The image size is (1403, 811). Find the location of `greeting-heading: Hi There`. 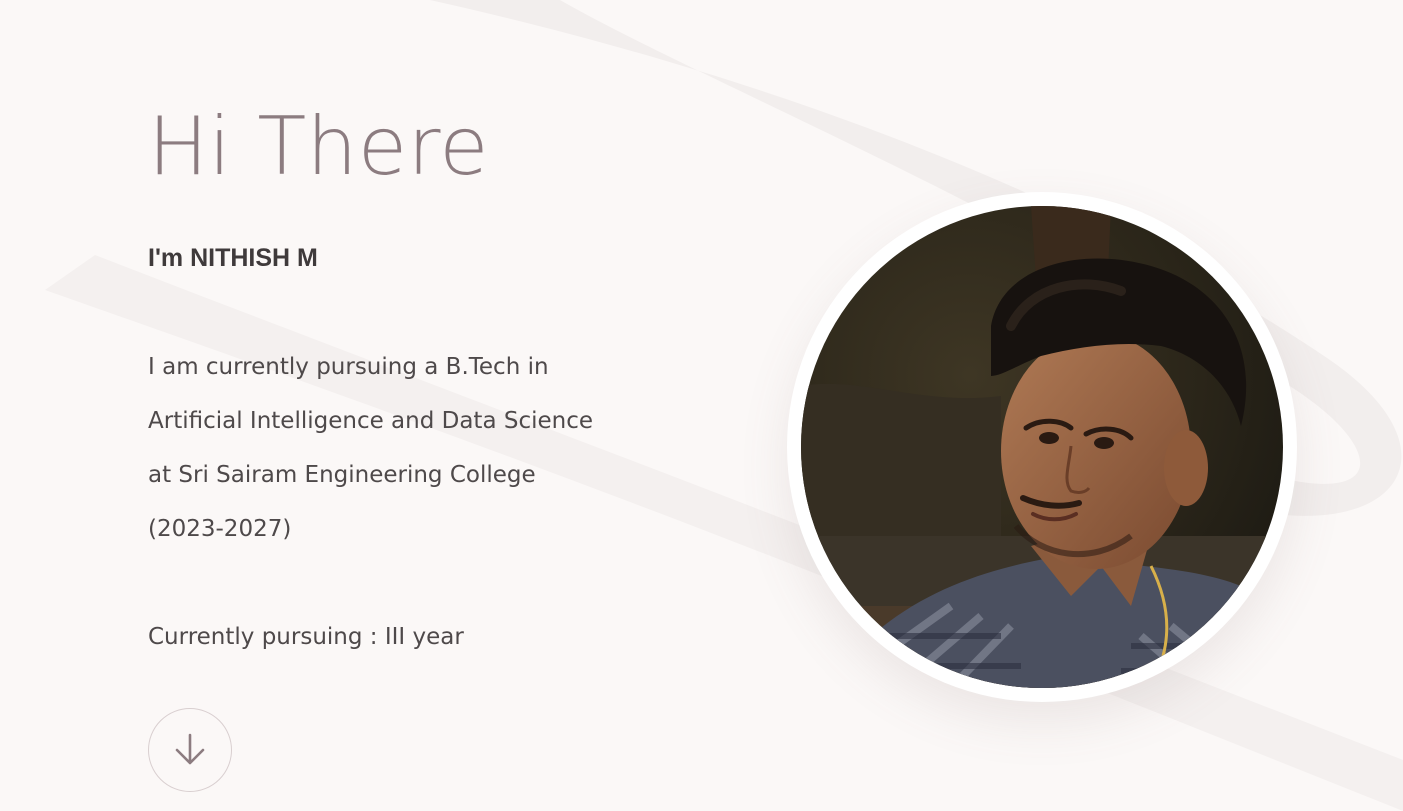

greeting-heading: Hi There is located at coordinates (318, 146).